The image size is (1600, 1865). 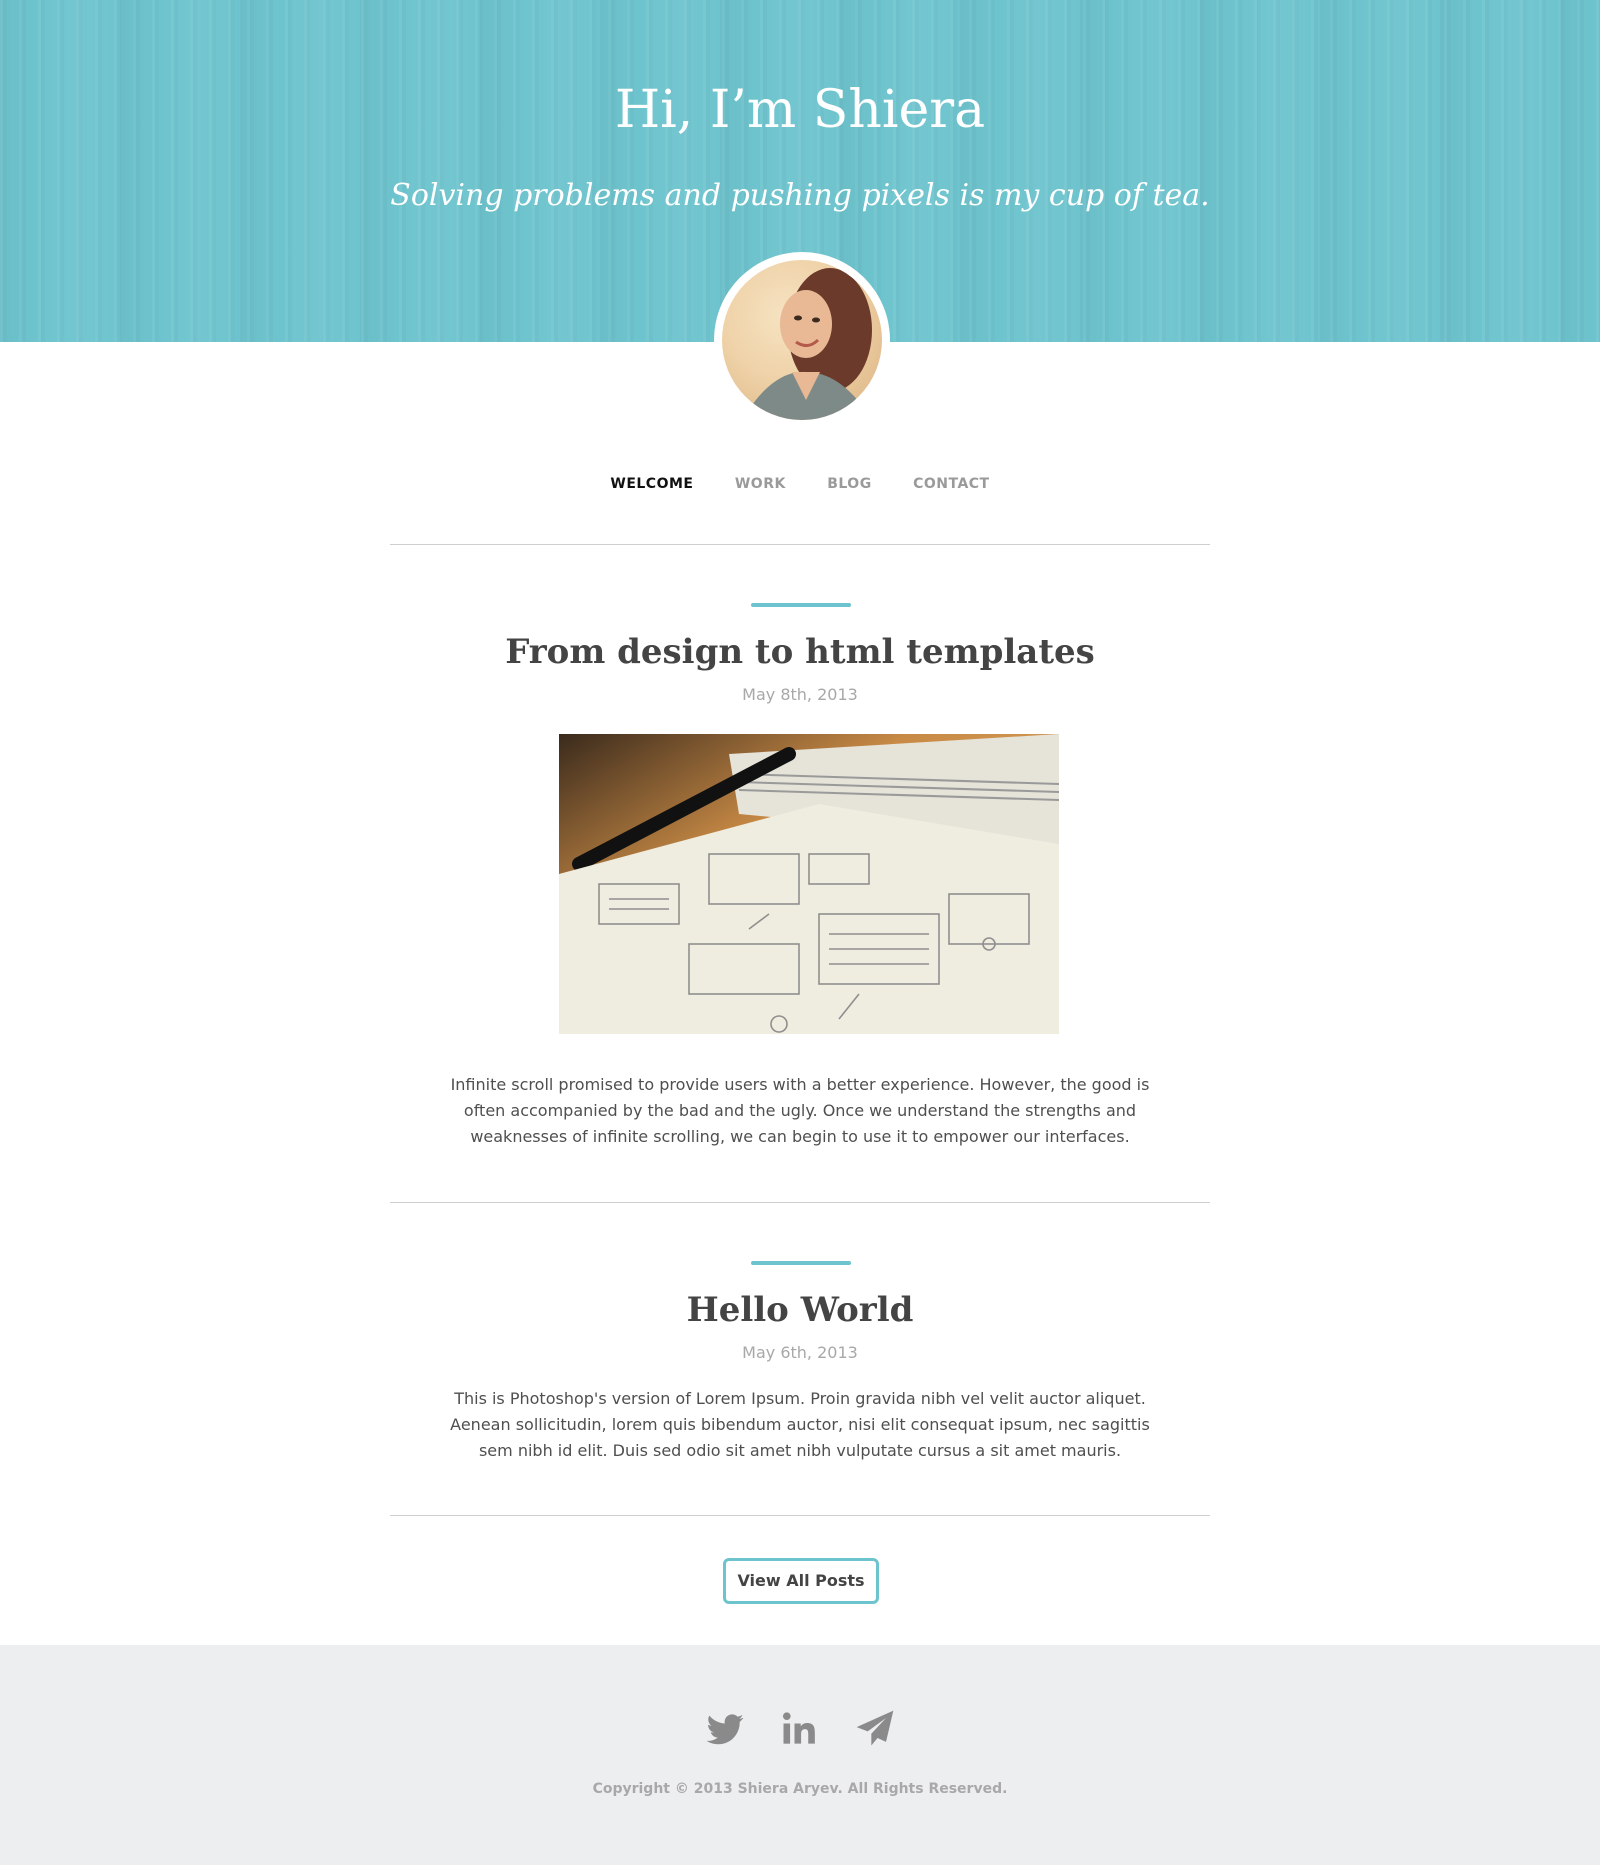 I want to click on nav-item-contact: CONTACT, so click(x=951, y=484).